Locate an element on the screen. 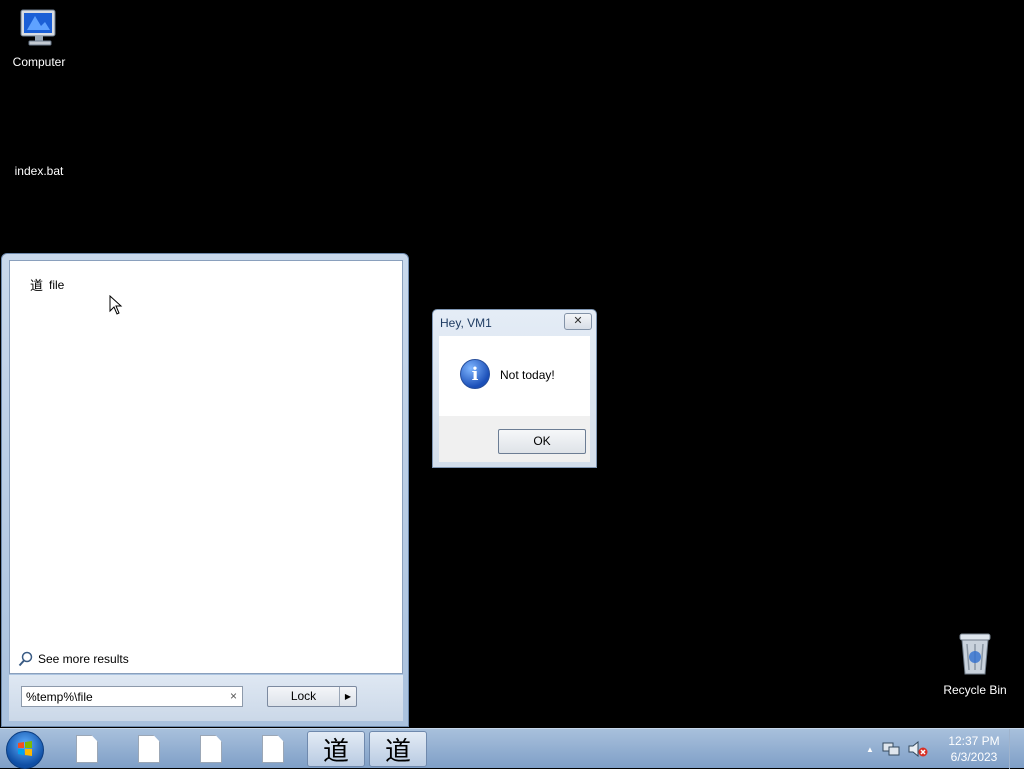  mouse-cursor-icon is located at coordinates (116, 305).